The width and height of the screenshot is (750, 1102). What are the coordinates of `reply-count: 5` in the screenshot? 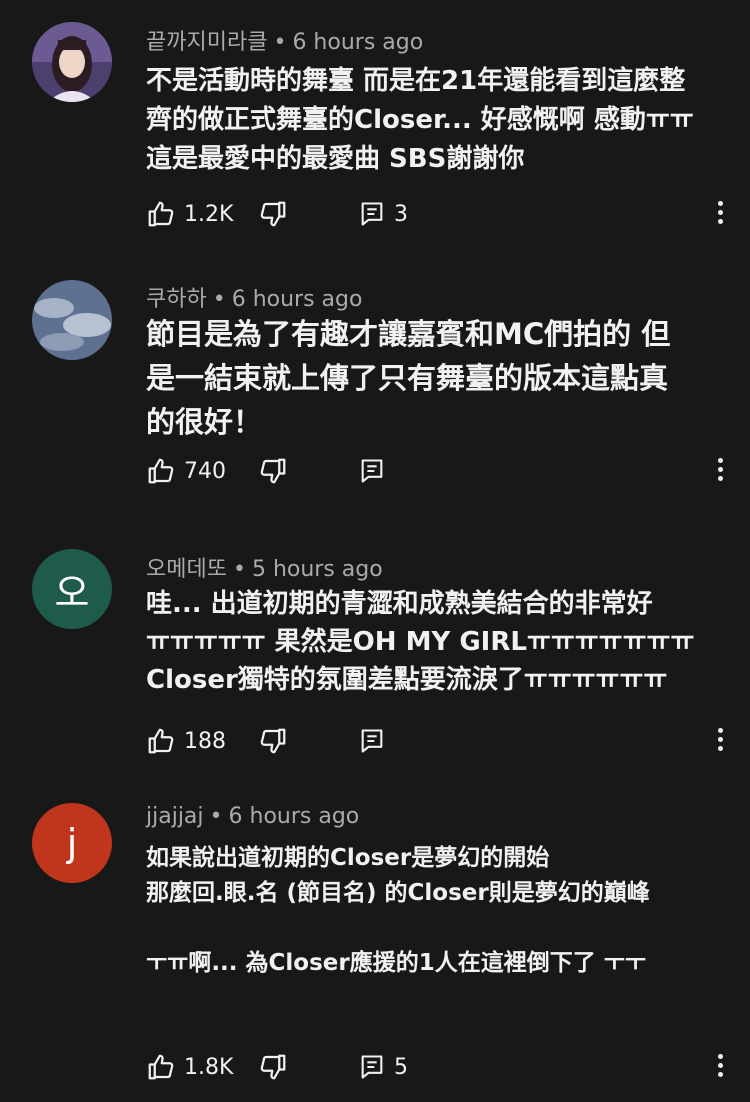 It's located at (401, 1067).